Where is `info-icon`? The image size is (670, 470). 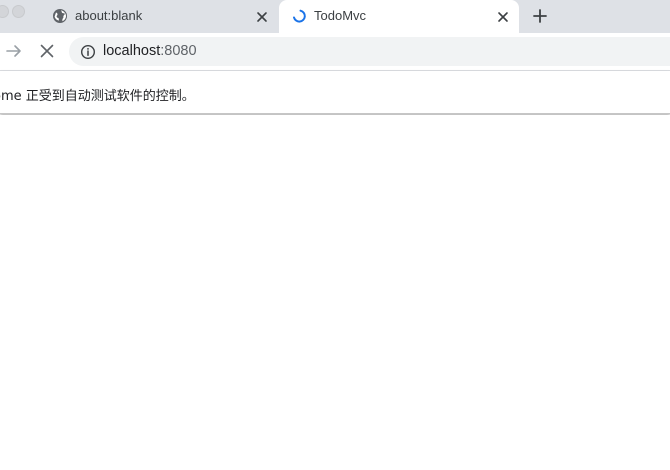
info-icon is located at coordinates (88, 52).